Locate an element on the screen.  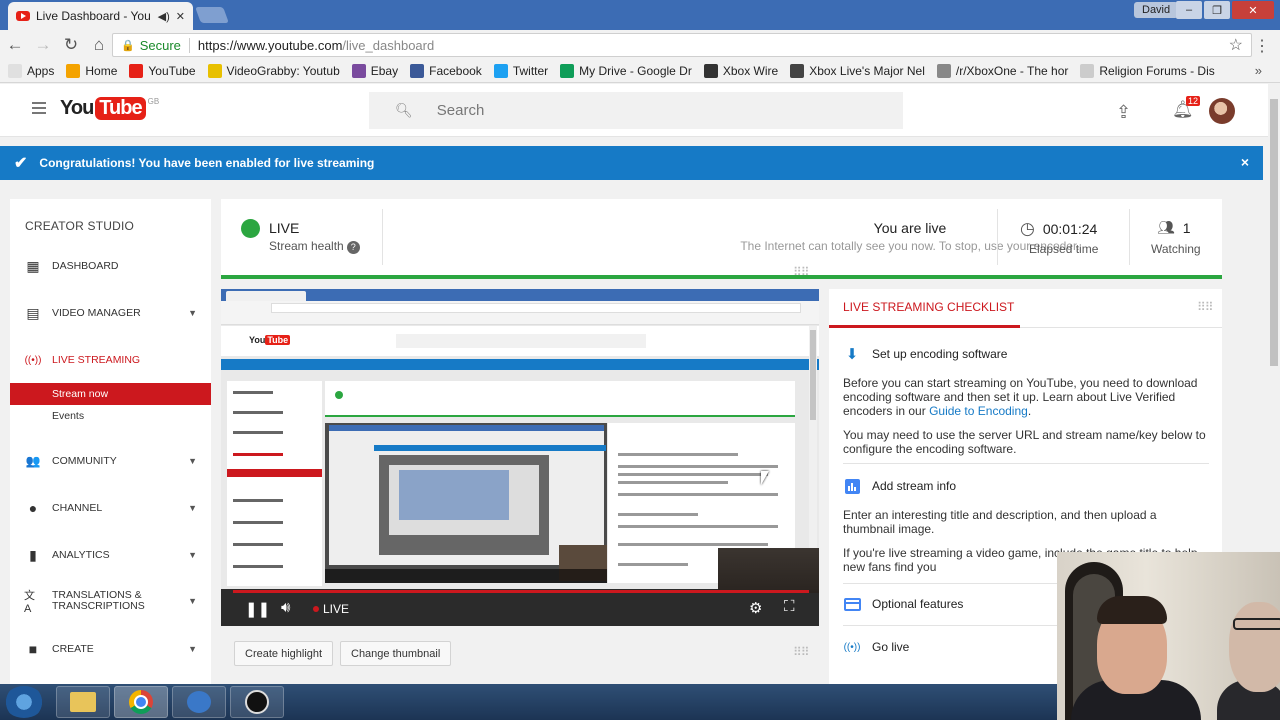
bookmark-star-icon: ☆ is located at coordinates (1236, 45).